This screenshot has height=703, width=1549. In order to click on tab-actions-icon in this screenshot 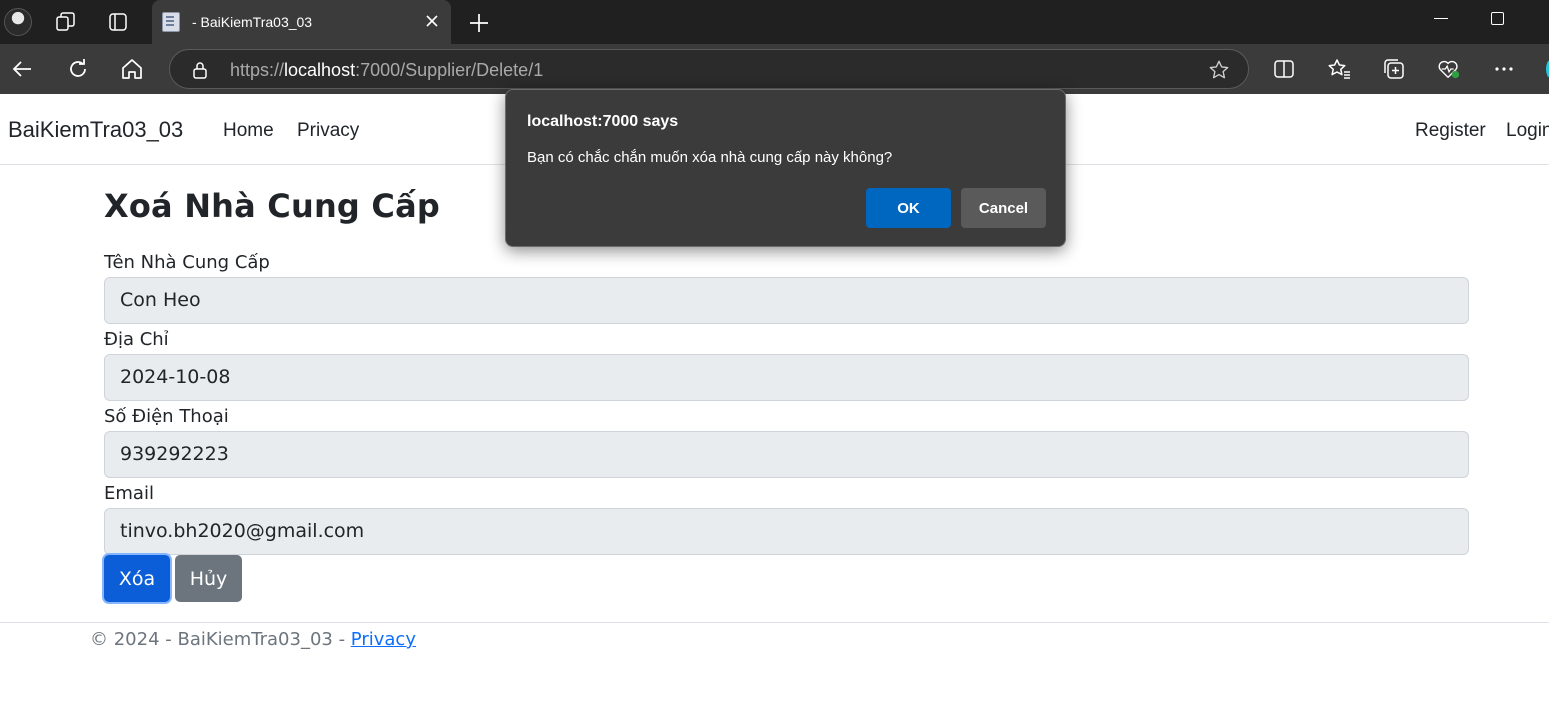, I will do `click(118, 22)`.